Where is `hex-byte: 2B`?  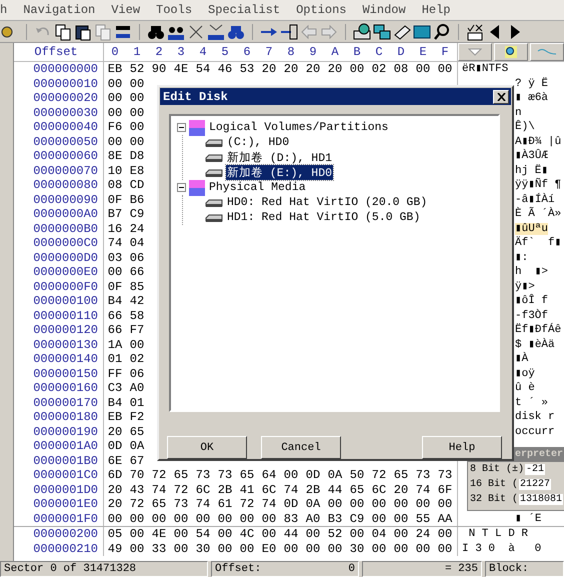 hex-byte: 2B is located at coordinates (313, 489).